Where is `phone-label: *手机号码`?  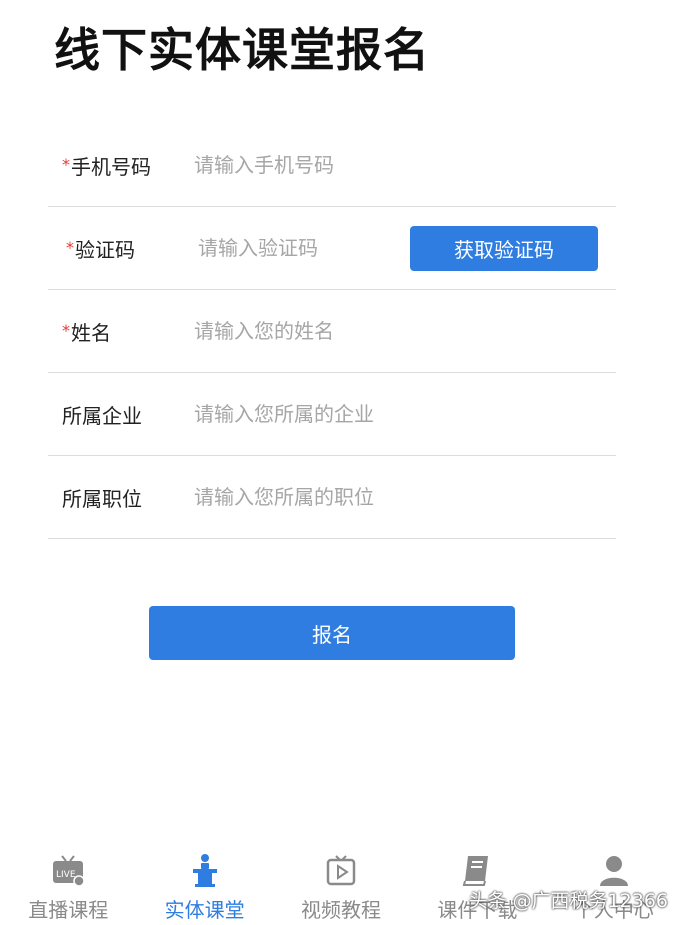 phone-label: *手机号码 is located at coordinates (114, 165).